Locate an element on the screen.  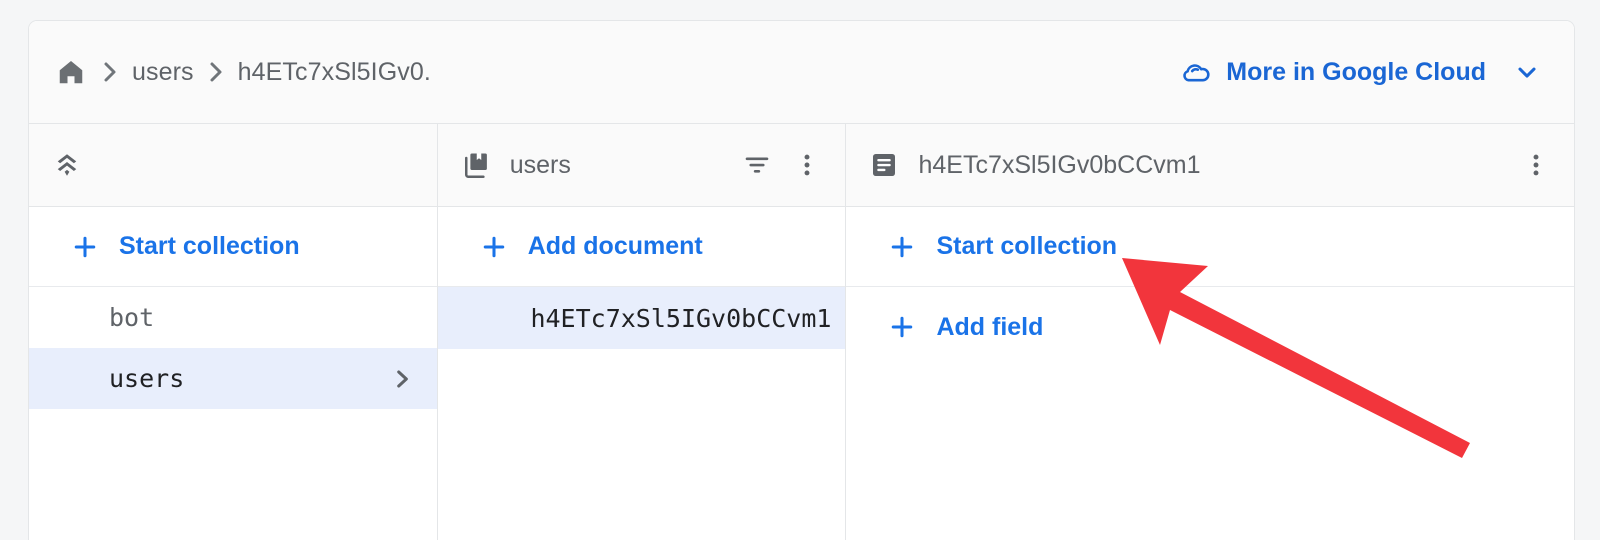
document-icon is located at coordinates (884, 165).